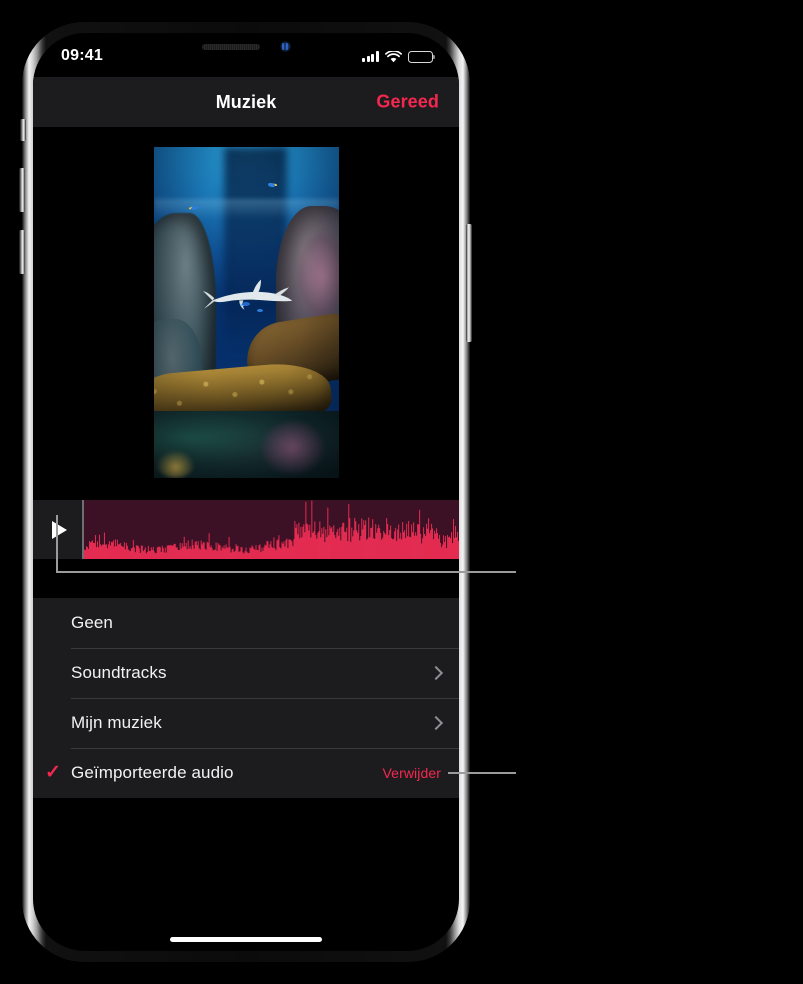 The height and width of the screenshot is (984, 803). I want to click on navigation-bar: Muziek Gereed, so click(246, 102).